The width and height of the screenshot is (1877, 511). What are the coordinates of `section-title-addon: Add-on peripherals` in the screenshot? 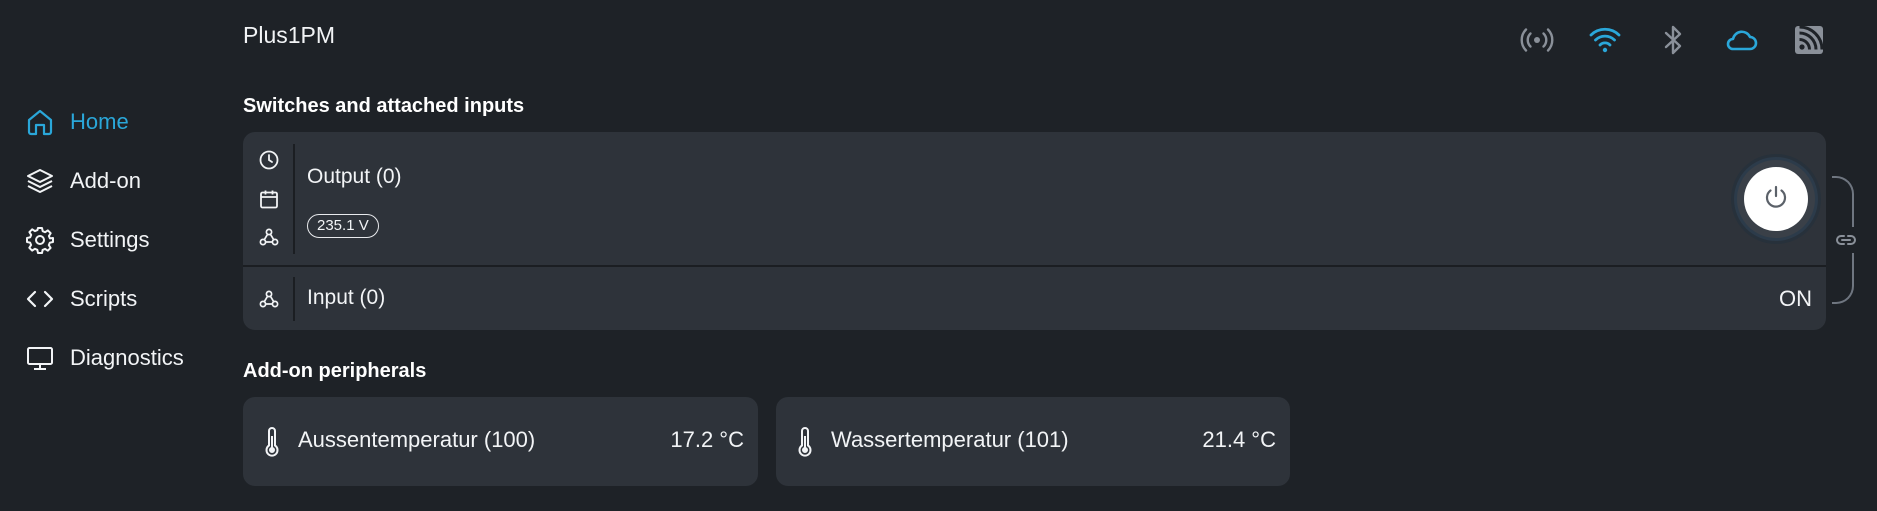 It's located at (335, 371).